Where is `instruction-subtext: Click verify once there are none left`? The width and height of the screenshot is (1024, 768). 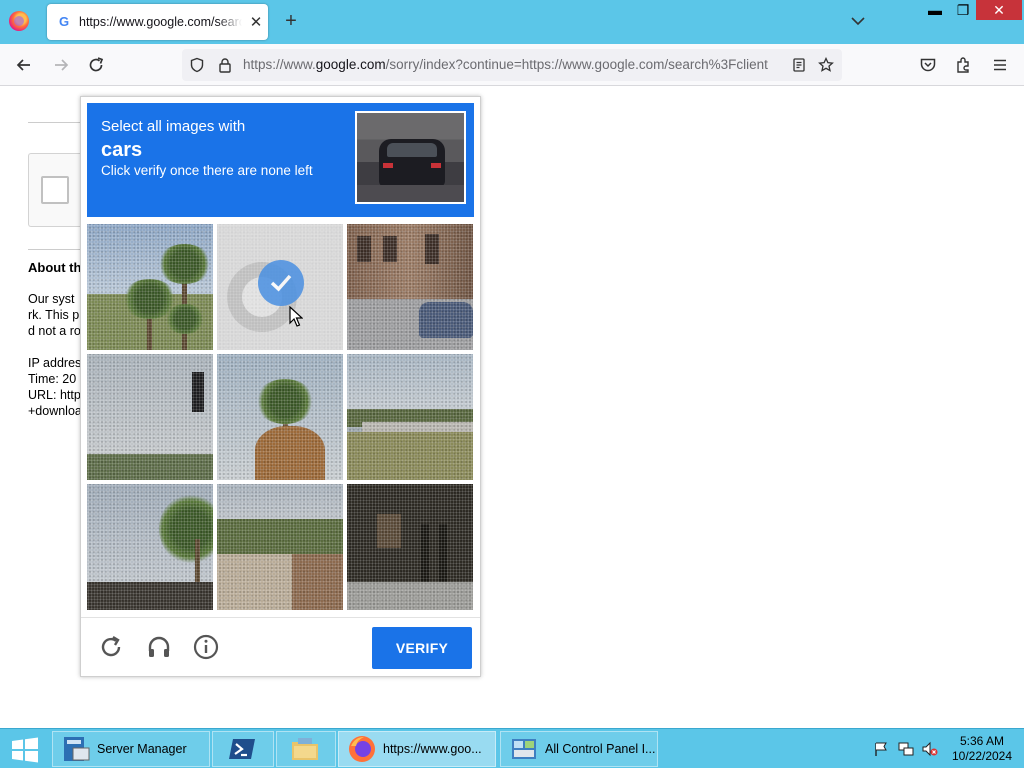
instruction-subtext: Click verify once there are none left is located at coordinates (207, 170).